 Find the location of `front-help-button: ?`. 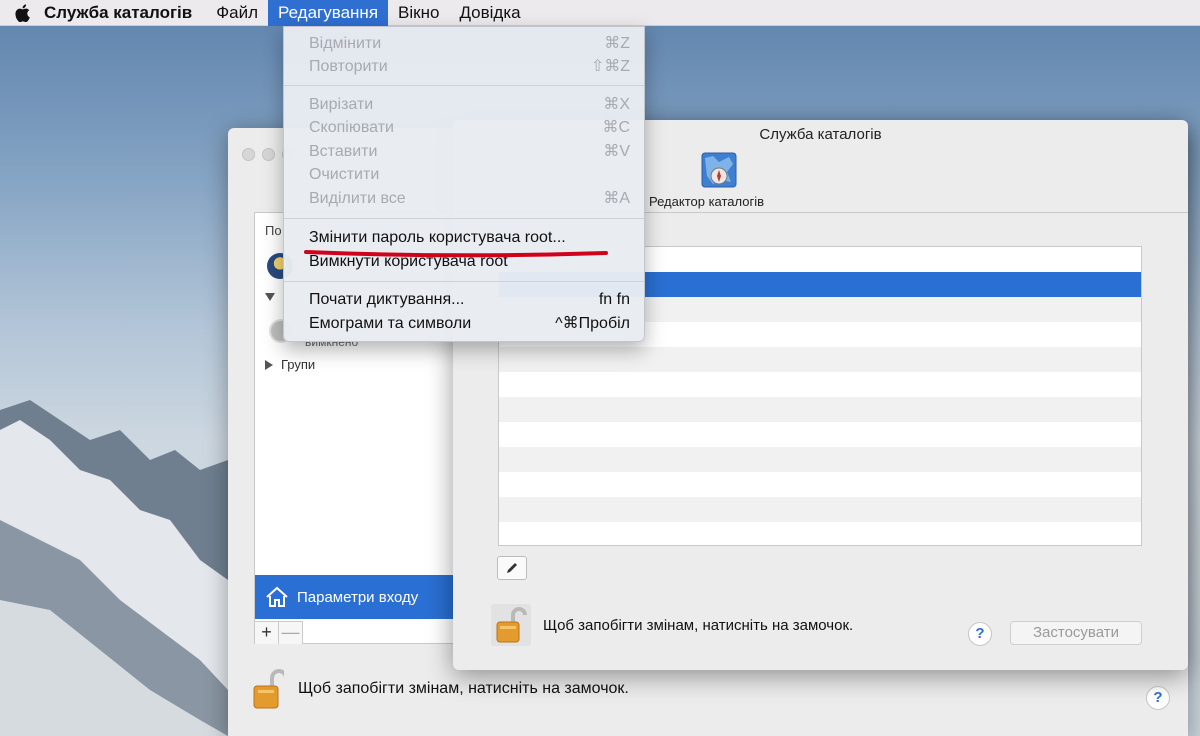

front-help-button: ? is located at coordinates (980, 634).